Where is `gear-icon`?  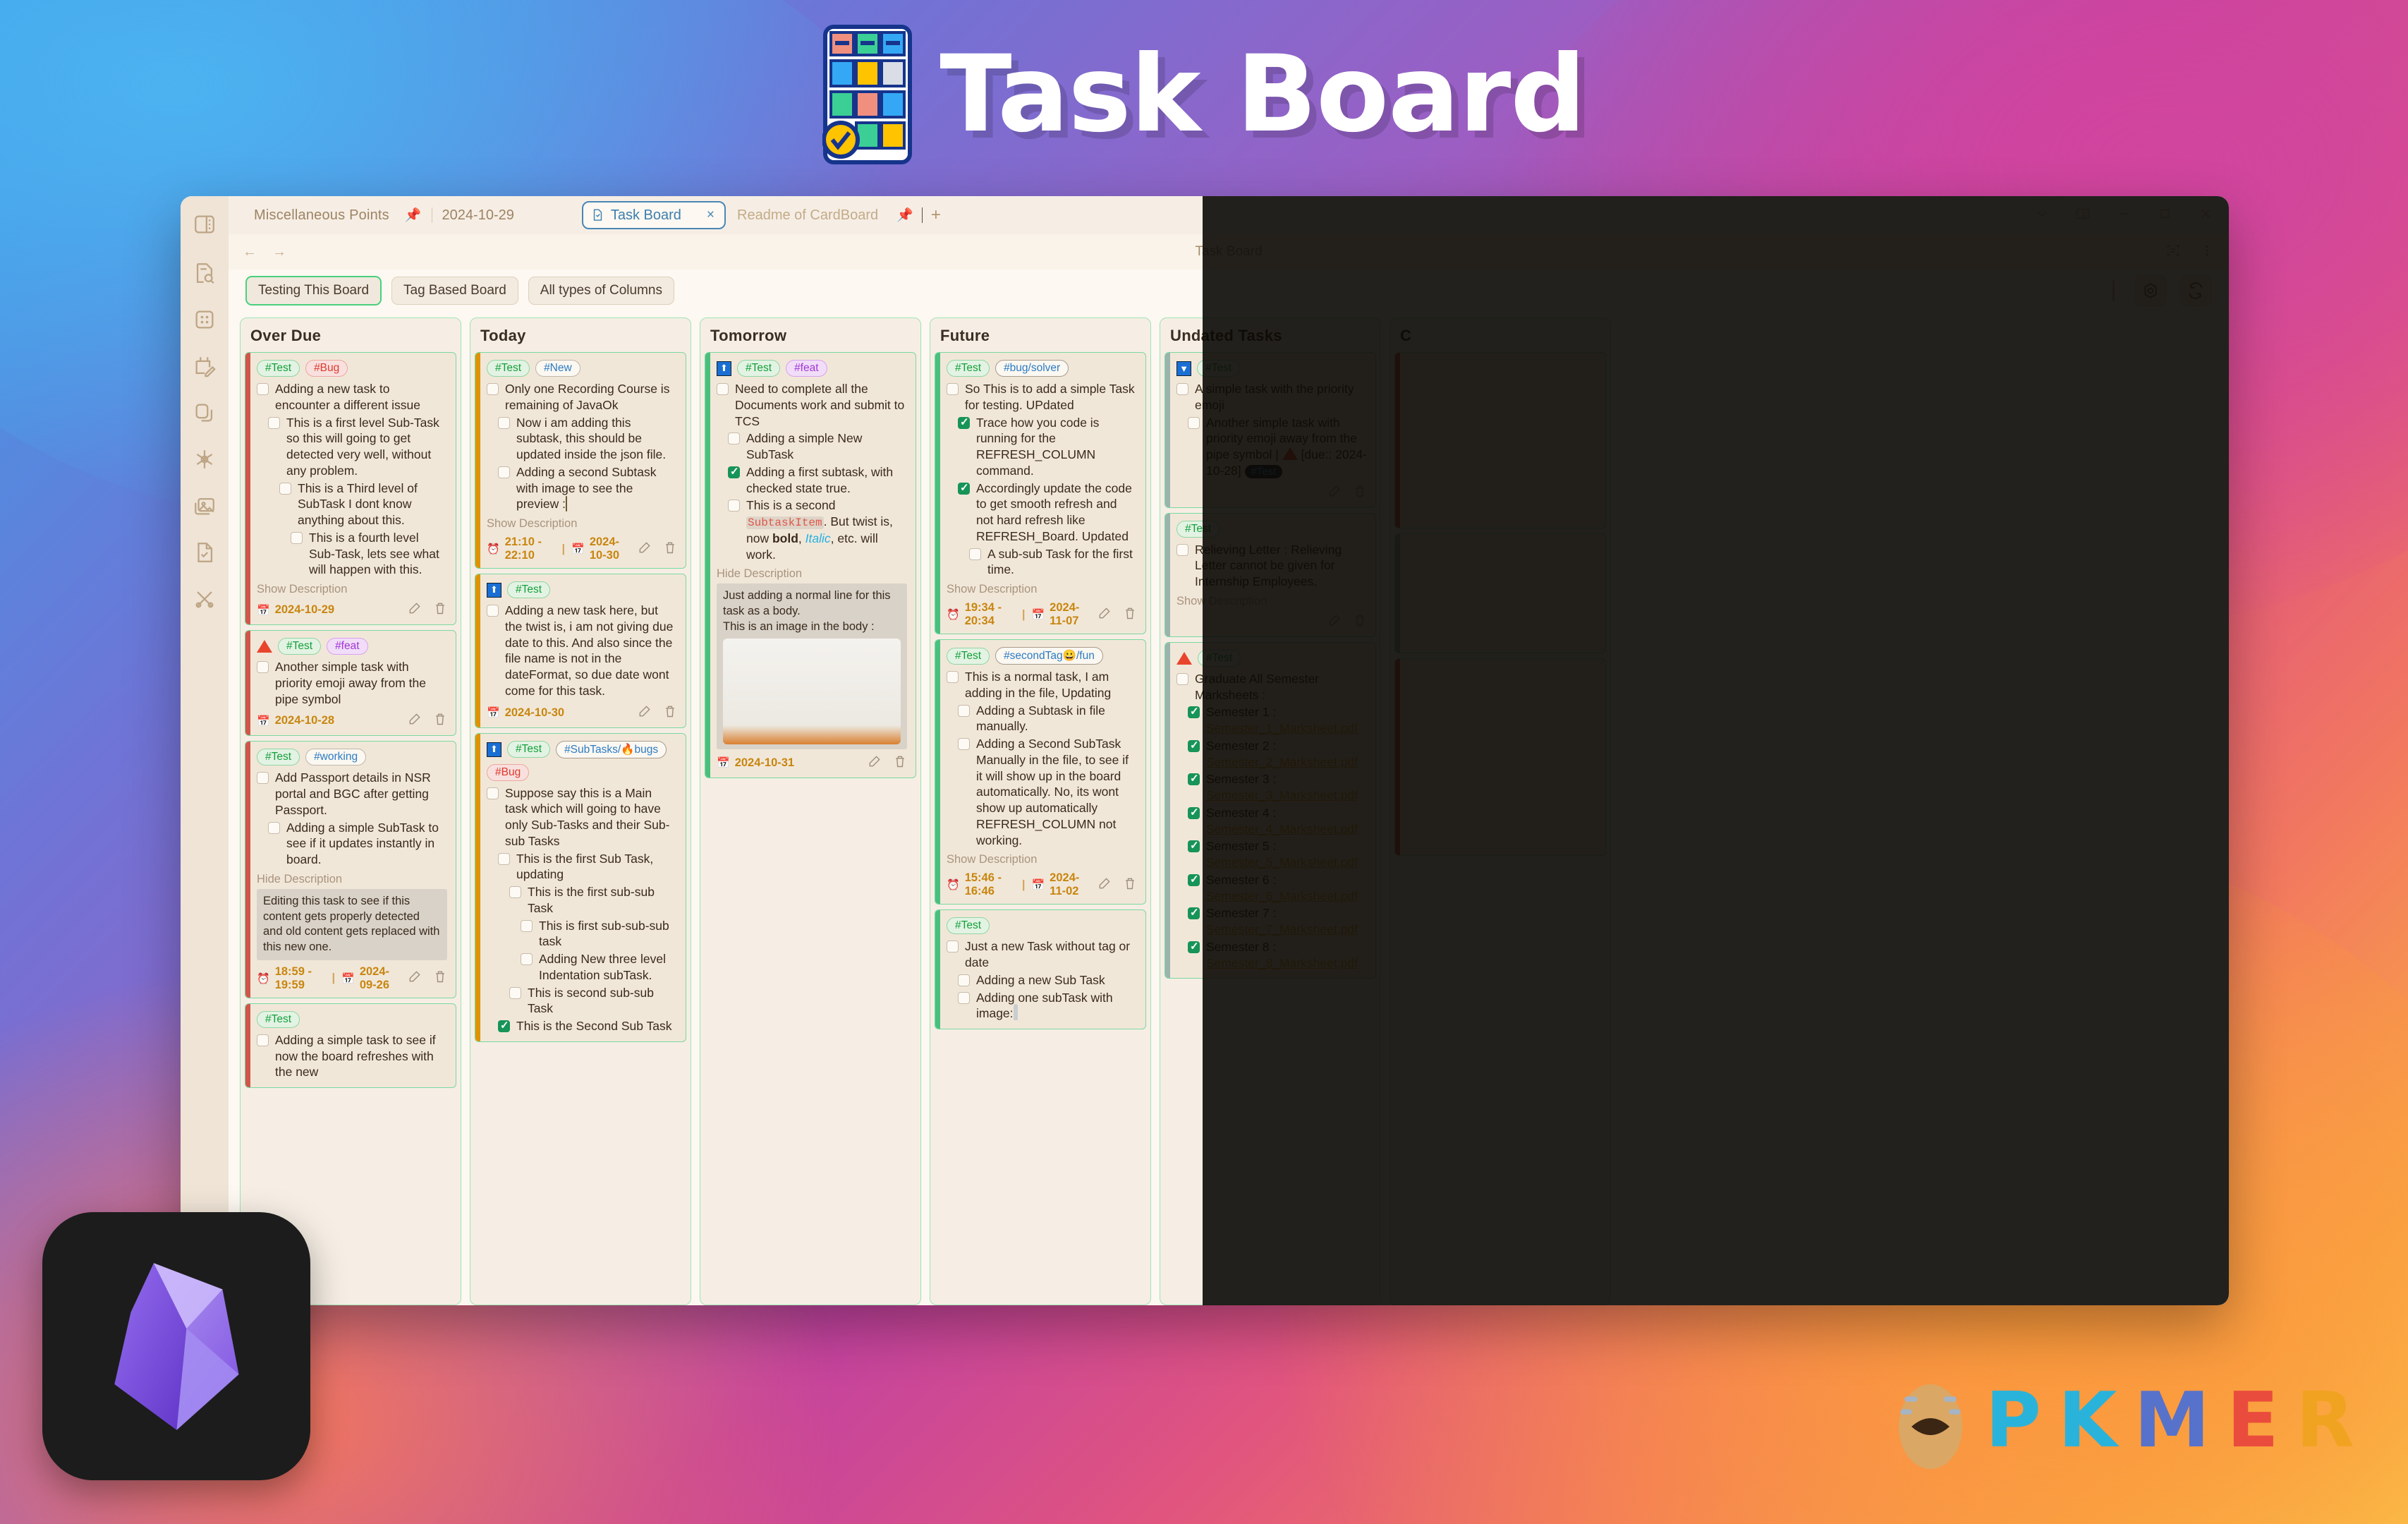 gear-icon is located at coordinates (2150, 290).